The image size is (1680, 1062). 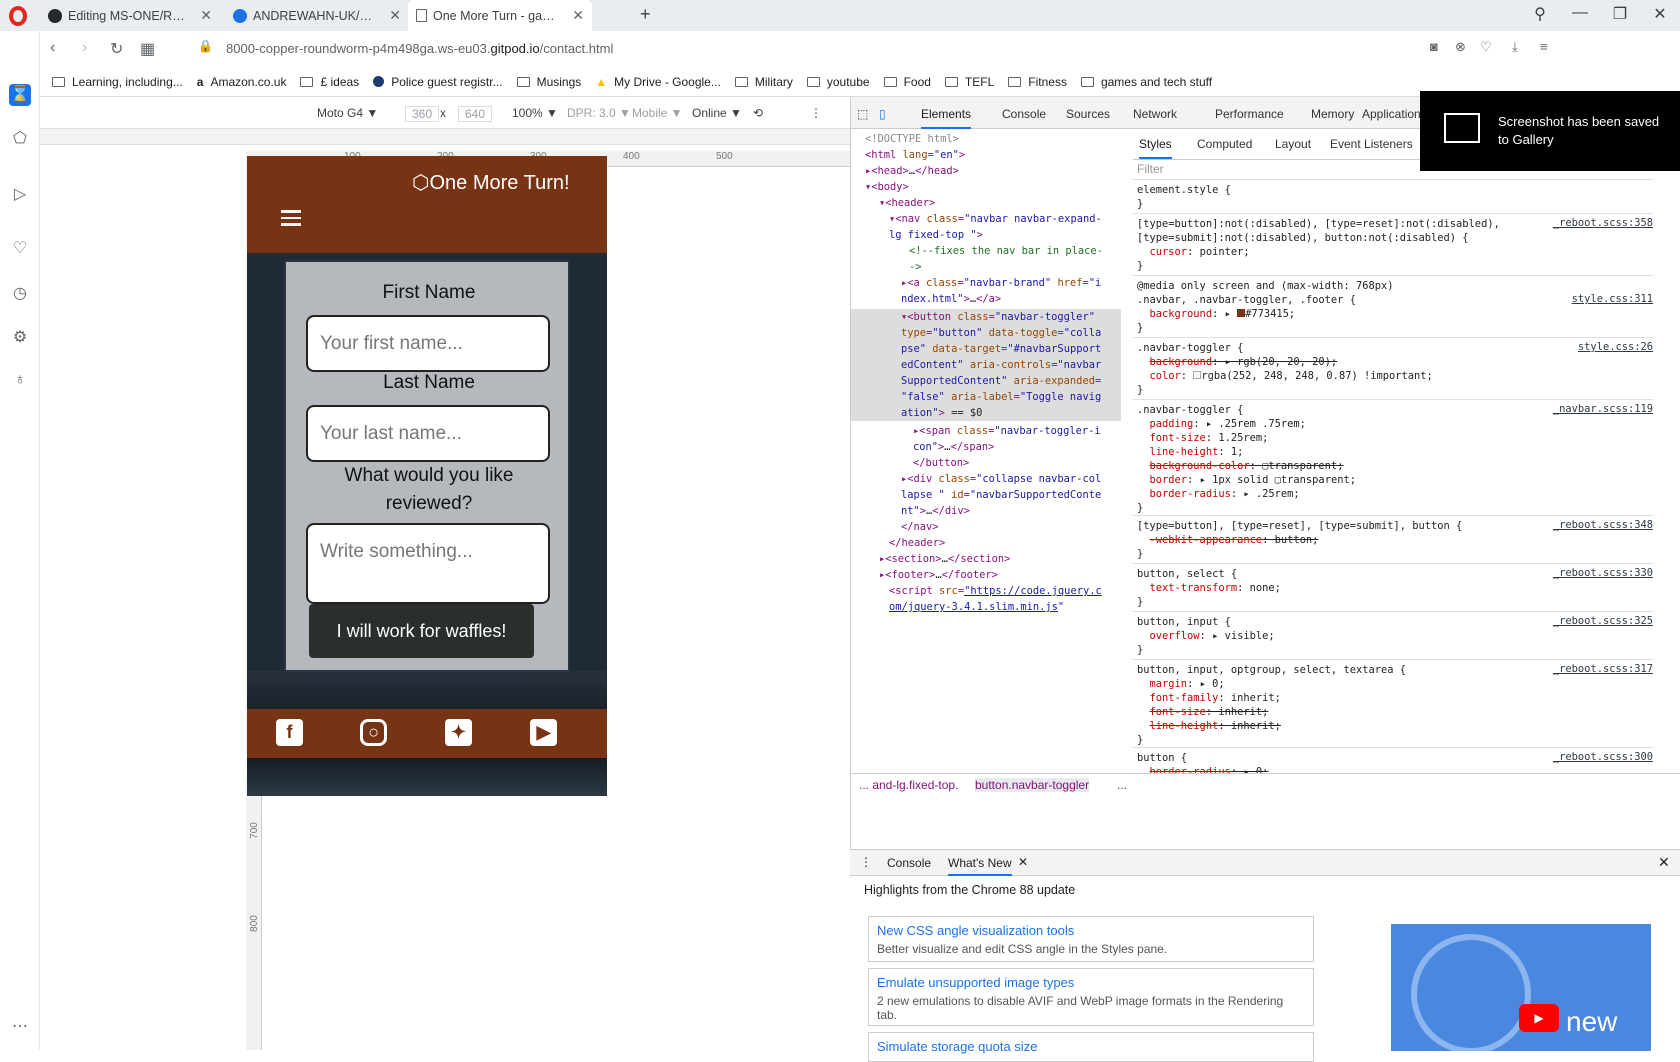 I want to click on bookmark-item: Fitness, so click(x=1037, y=82).